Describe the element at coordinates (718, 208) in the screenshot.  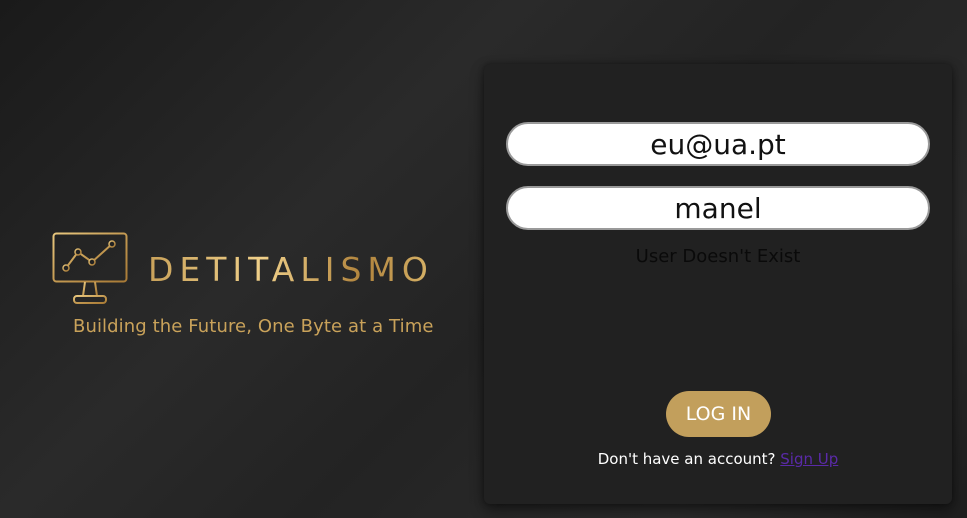
I see `password-field` at that location.